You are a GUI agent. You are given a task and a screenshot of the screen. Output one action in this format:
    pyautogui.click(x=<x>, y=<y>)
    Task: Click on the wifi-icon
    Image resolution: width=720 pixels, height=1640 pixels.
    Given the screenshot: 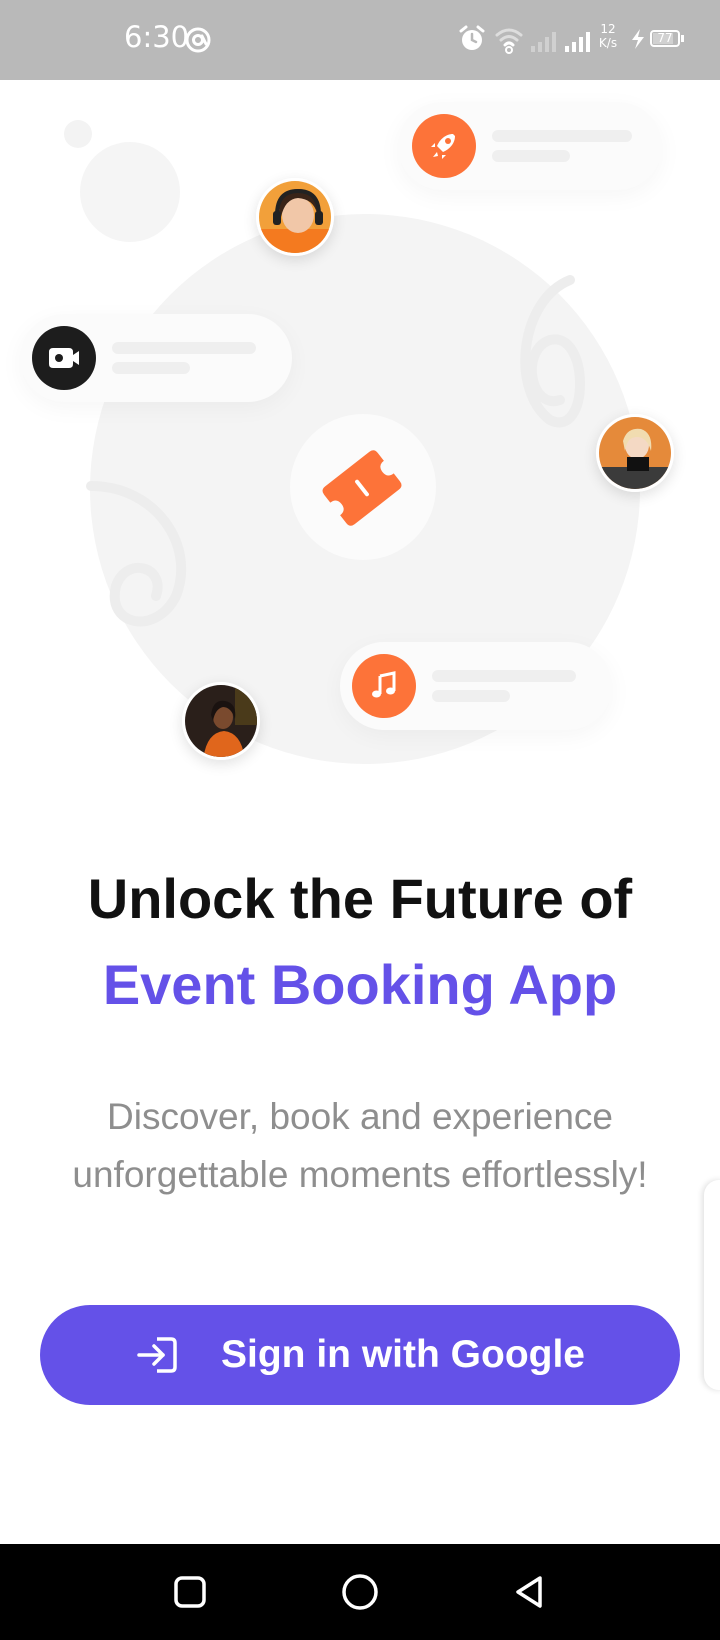 What is the action you would take?
    pyautogui.click(x=509, y=41)
    